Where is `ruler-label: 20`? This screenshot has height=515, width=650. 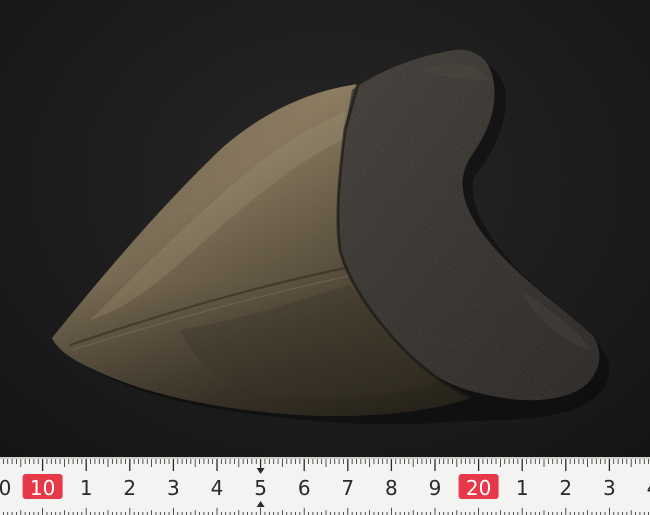 ruler-label: 20 is located at coordinates (478, 488).